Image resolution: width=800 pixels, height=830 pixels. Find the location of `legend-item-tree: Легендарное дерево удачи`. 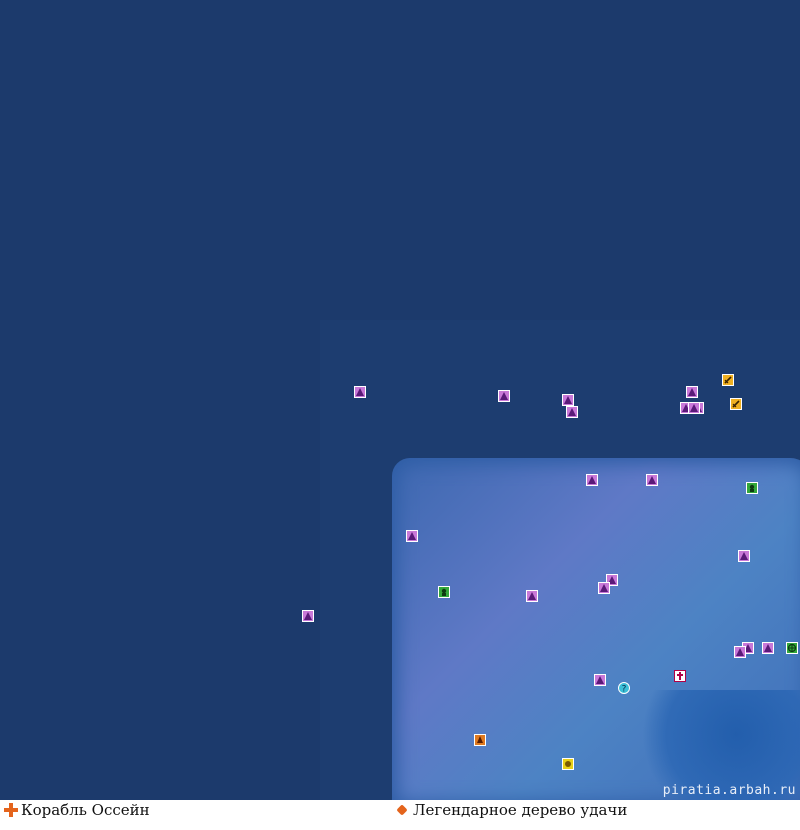

legend-item-tree: Легендарное дерево удачи is located at coordinates (511, 810).